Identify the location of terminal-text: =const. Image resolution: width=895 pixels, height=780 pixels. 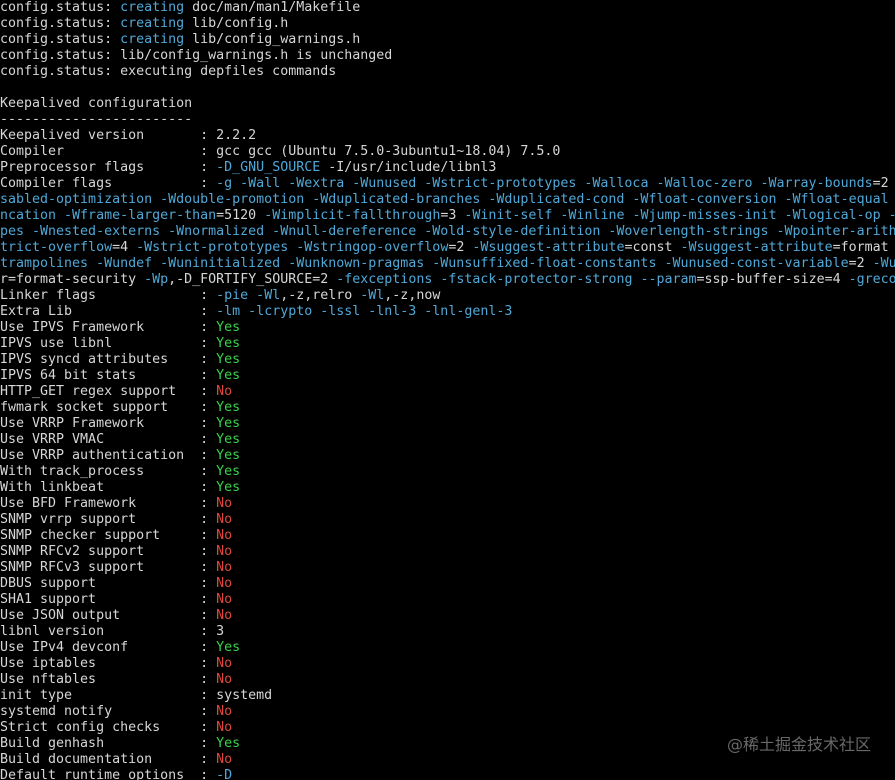
(652, 247).